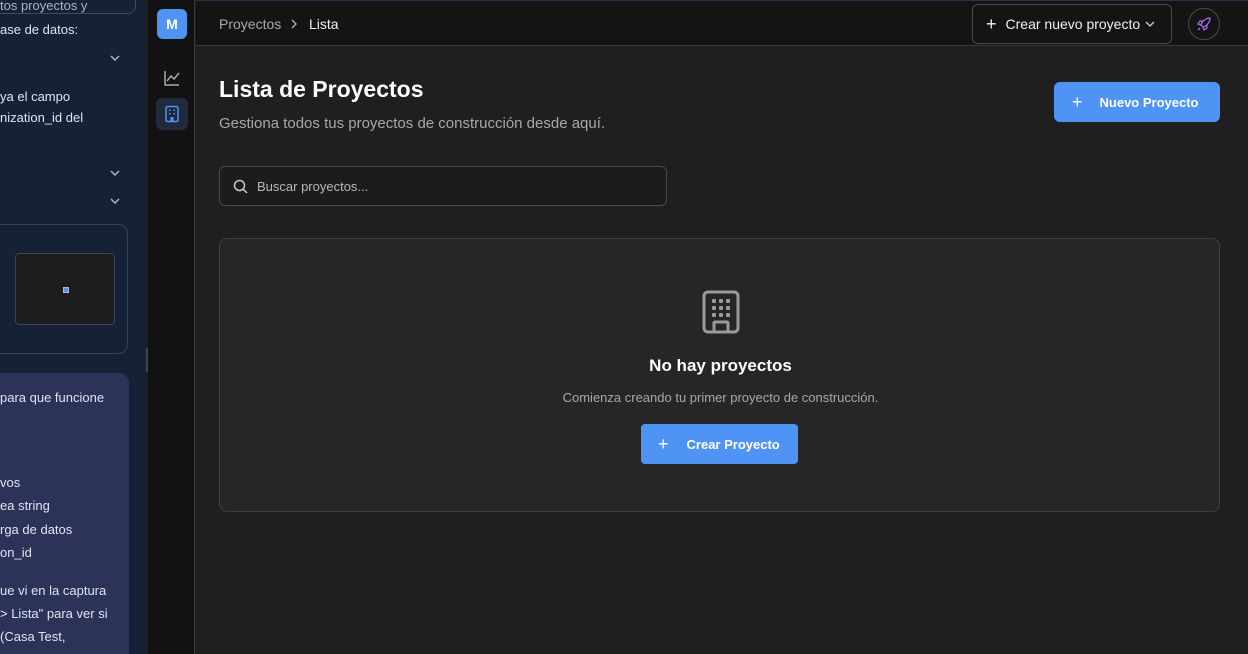  What do you see at coordinates (10, 482) in the screenshot?
I see `chat-line: vos` at bounding box center [10, 482].